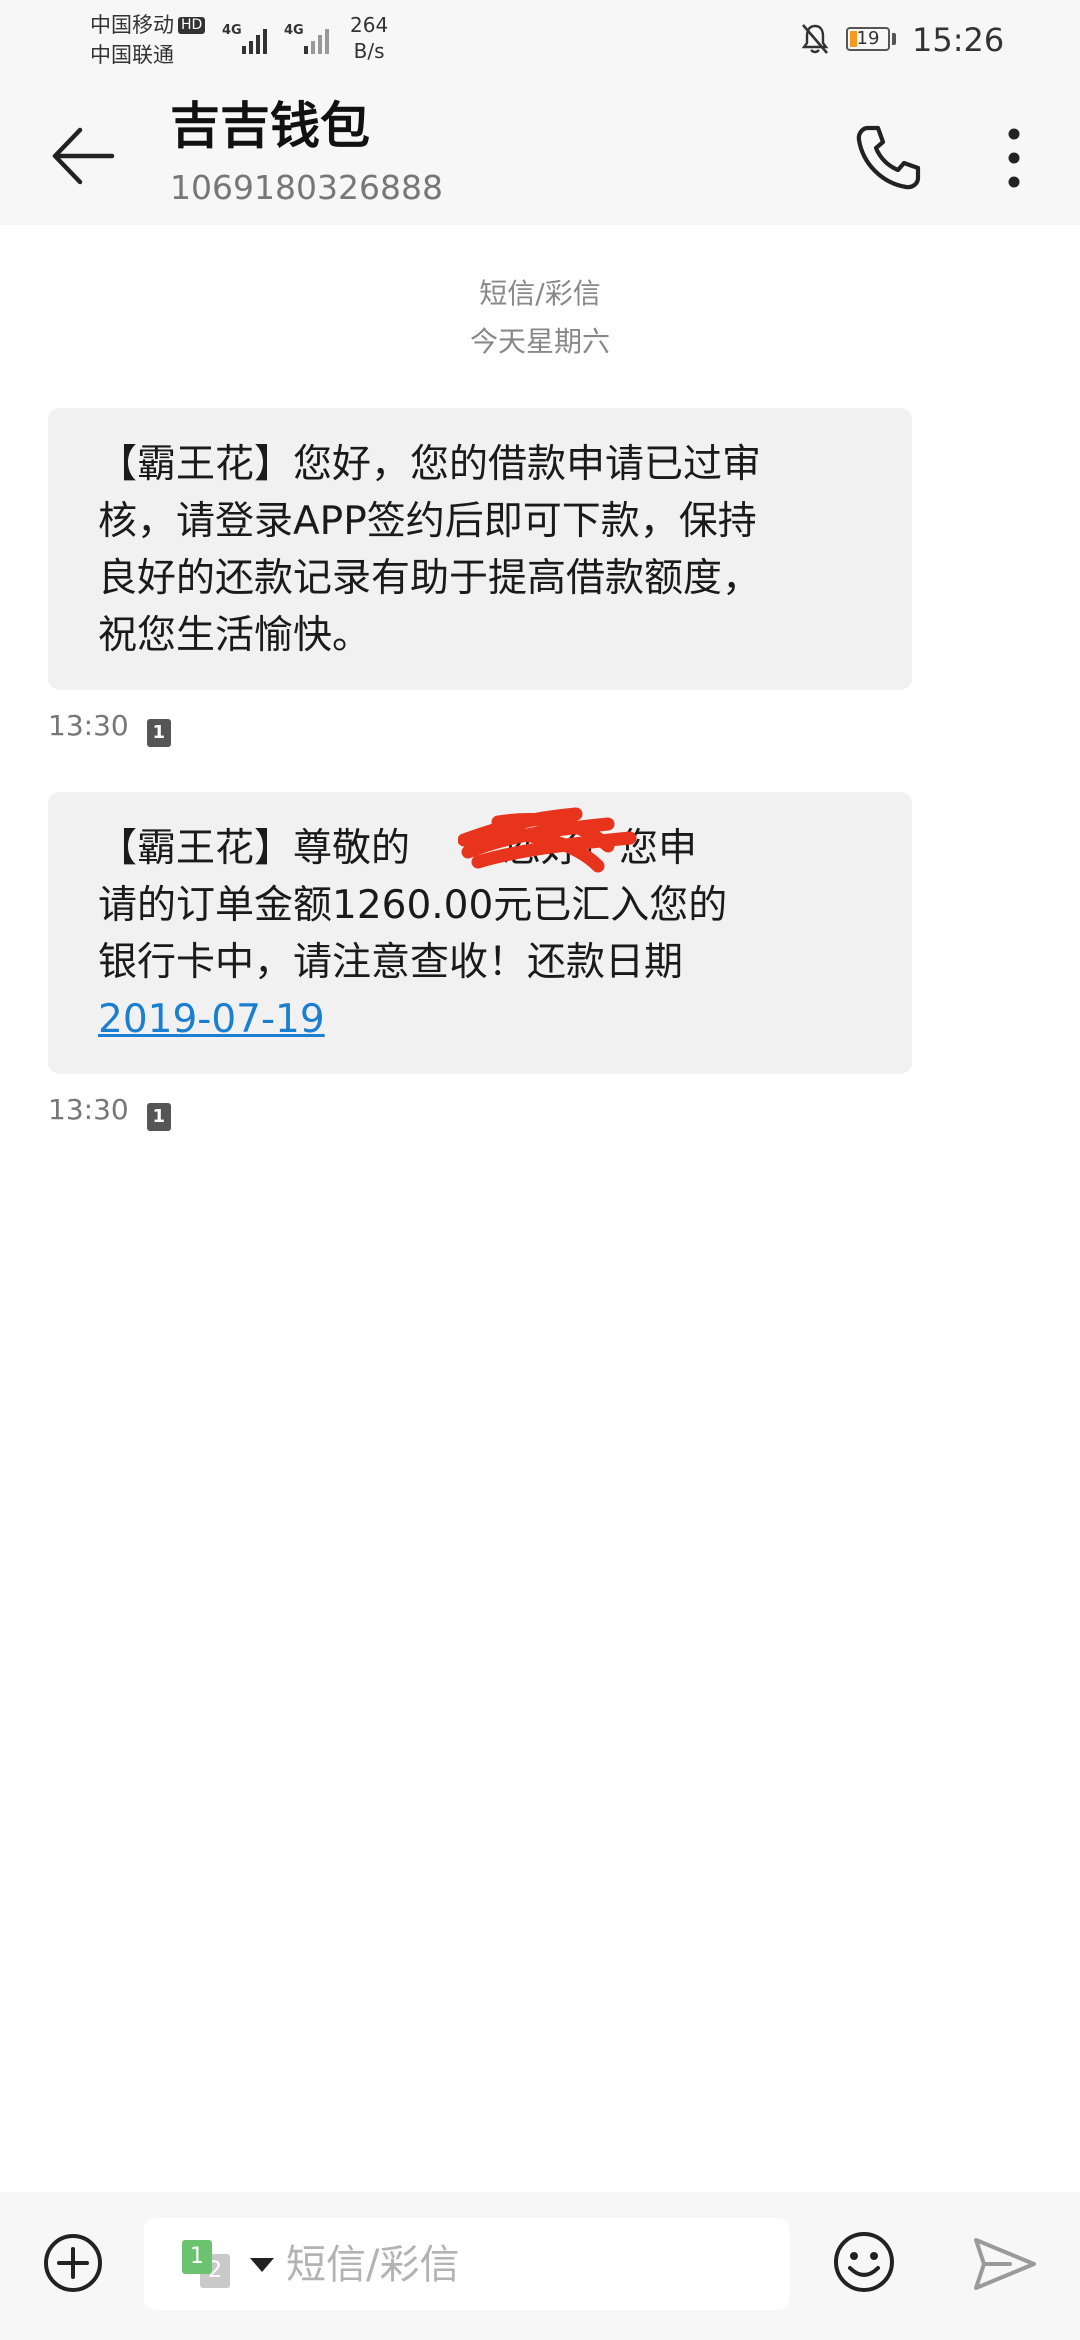 Image resolution: width=1080 pixels, height=2340 pixels. I want to click on back-button, so click(84, 156).